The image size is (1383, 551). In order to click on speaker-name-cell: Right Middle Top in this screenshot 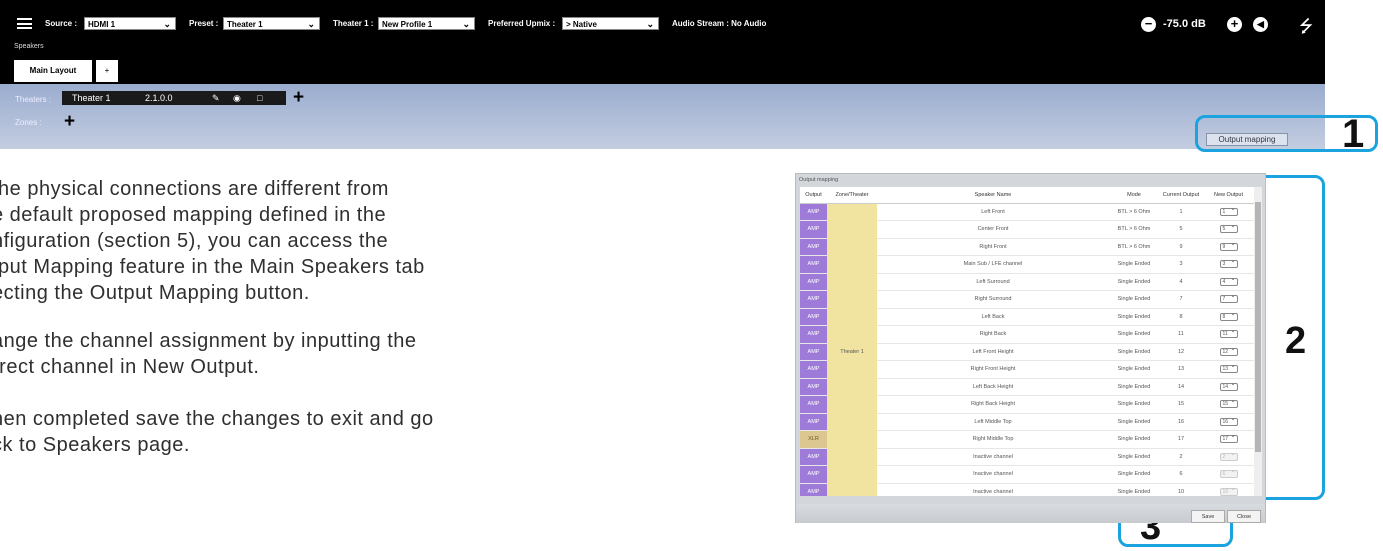, I will do `click(993, 439)`.